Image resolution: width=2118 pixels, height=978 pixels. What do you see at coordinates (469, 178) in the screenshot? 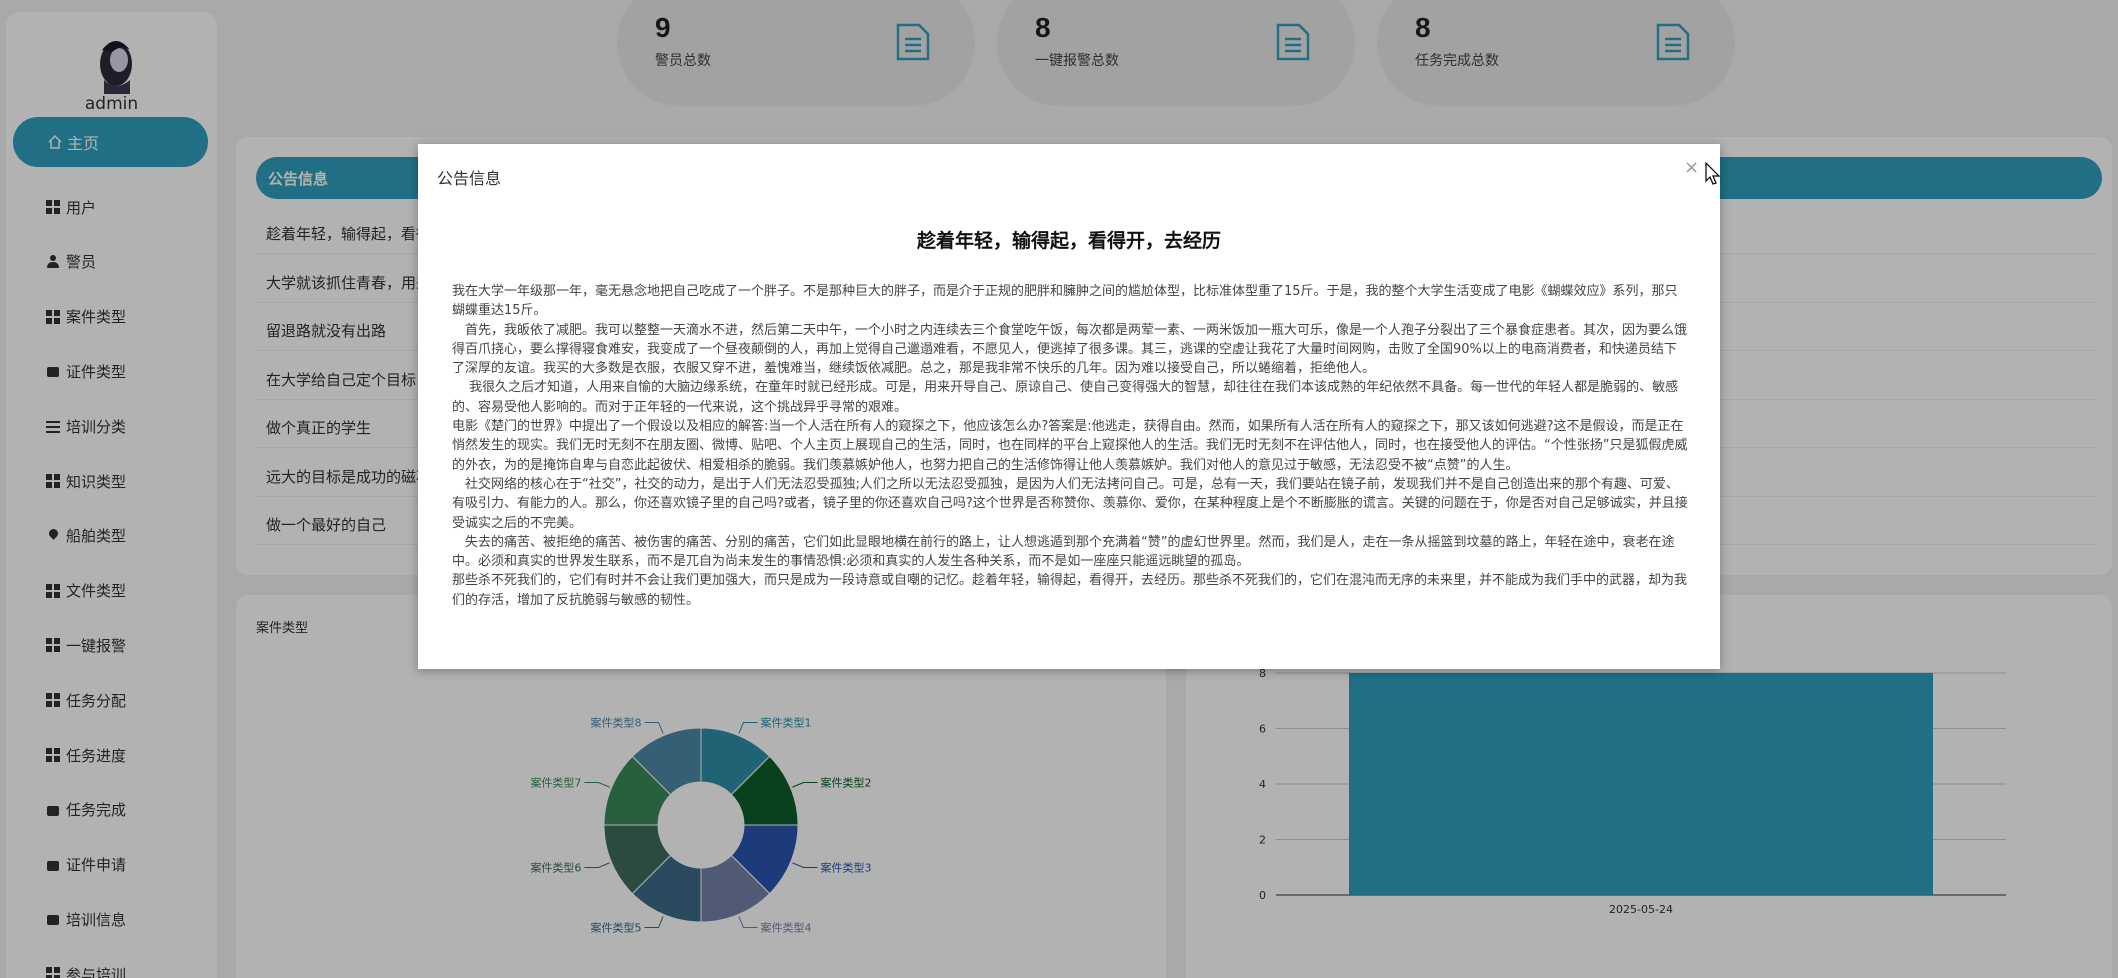
I see `modal-title: 公告信息` at bounding box center [469, 178].